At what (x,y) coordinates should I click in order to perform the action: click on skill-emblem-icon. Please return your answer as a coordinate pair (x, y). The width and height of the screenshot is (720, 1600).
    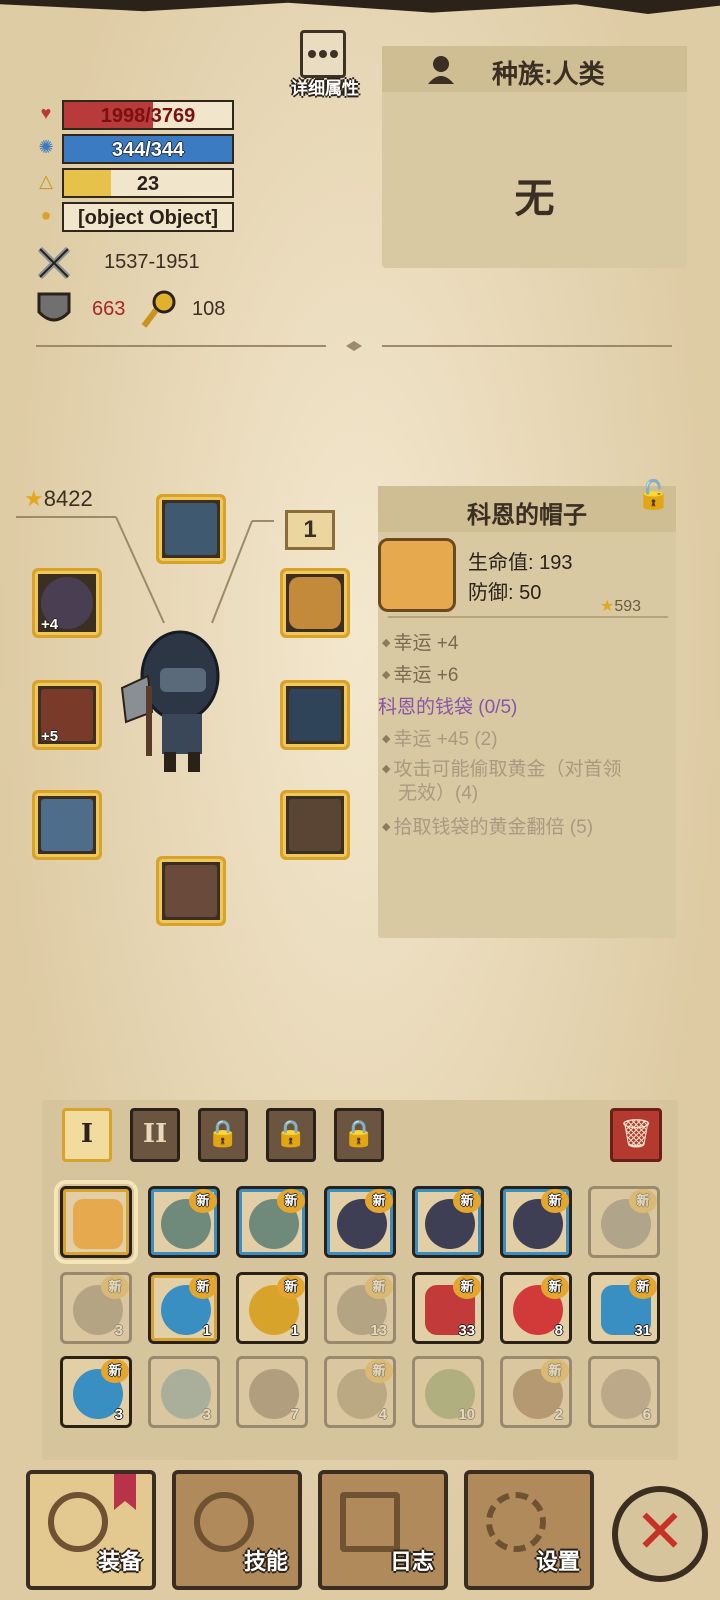
    Looking at the image, I should click on (224, 1522).